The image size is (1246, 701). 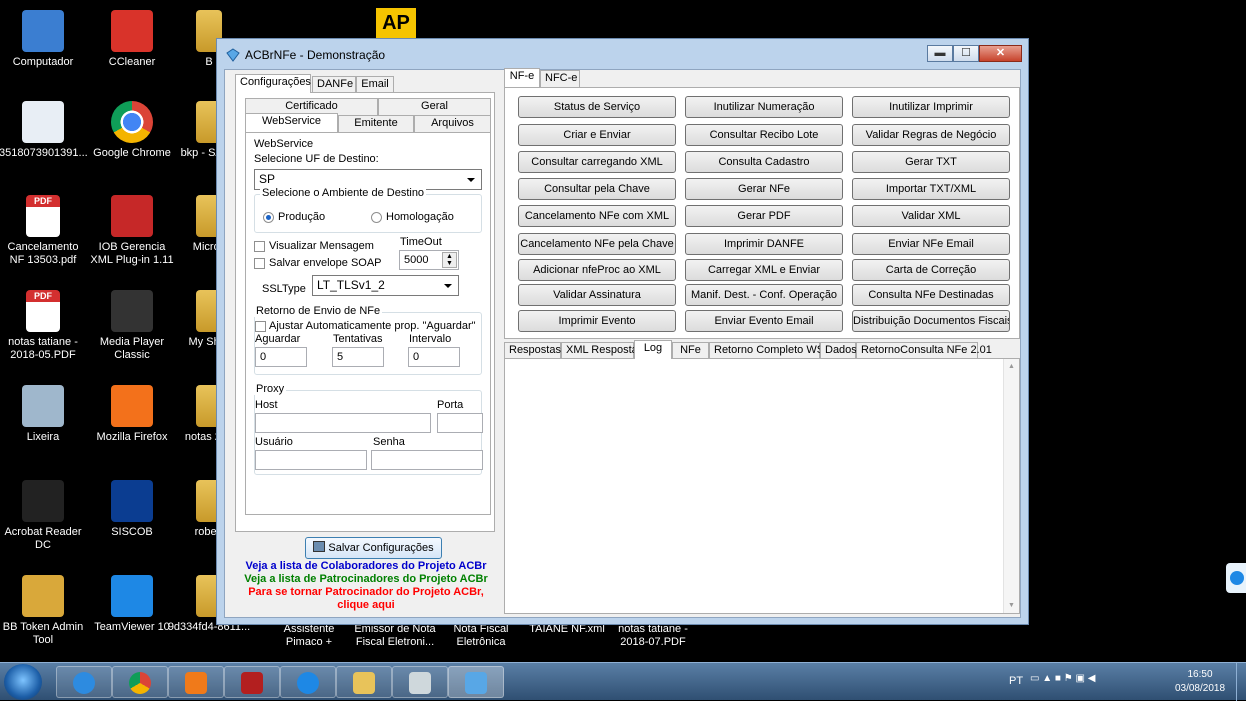 I want to click on taskbar-explorer, so click(x=364, y=682).